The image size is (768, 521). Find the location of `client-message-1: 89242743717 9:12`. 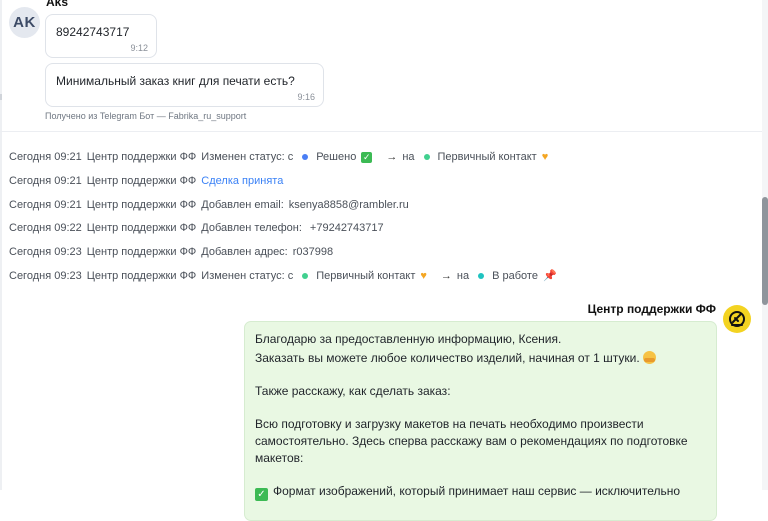

client-message-1: 89242743717 9:12 is located at coordinates (101, 36).